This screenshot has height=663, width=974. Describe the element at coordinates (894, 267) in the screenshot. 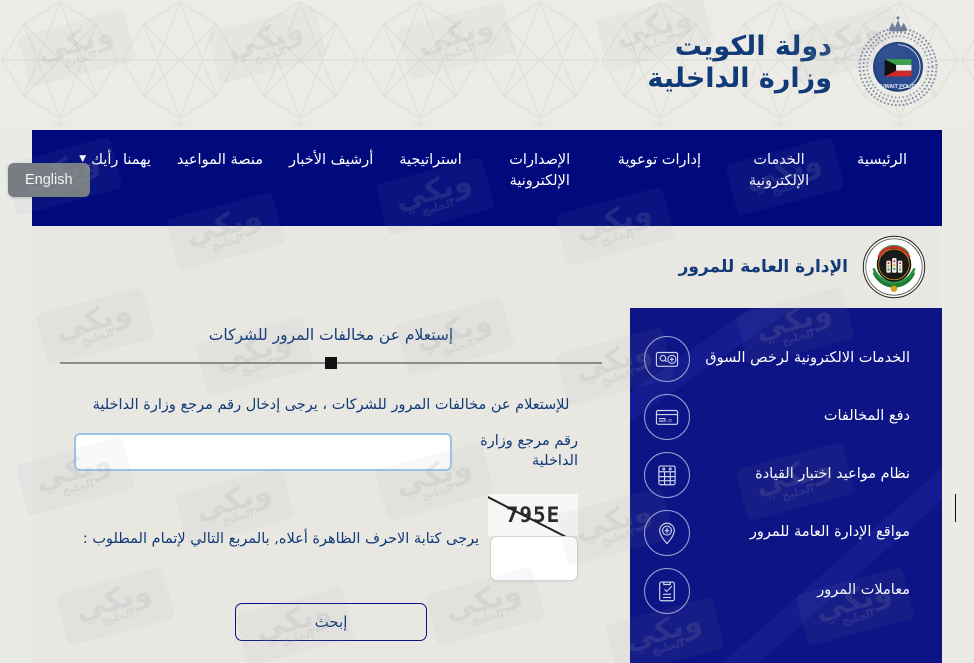

I see `general-traffic-department-emblem-icon` at that location.